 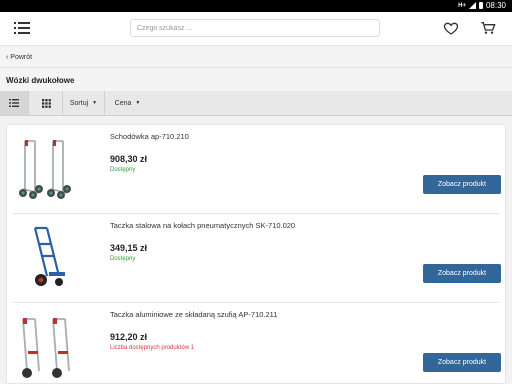 I want to click on page-title: Wózki dwukołowe, so click(x=40, y=80).